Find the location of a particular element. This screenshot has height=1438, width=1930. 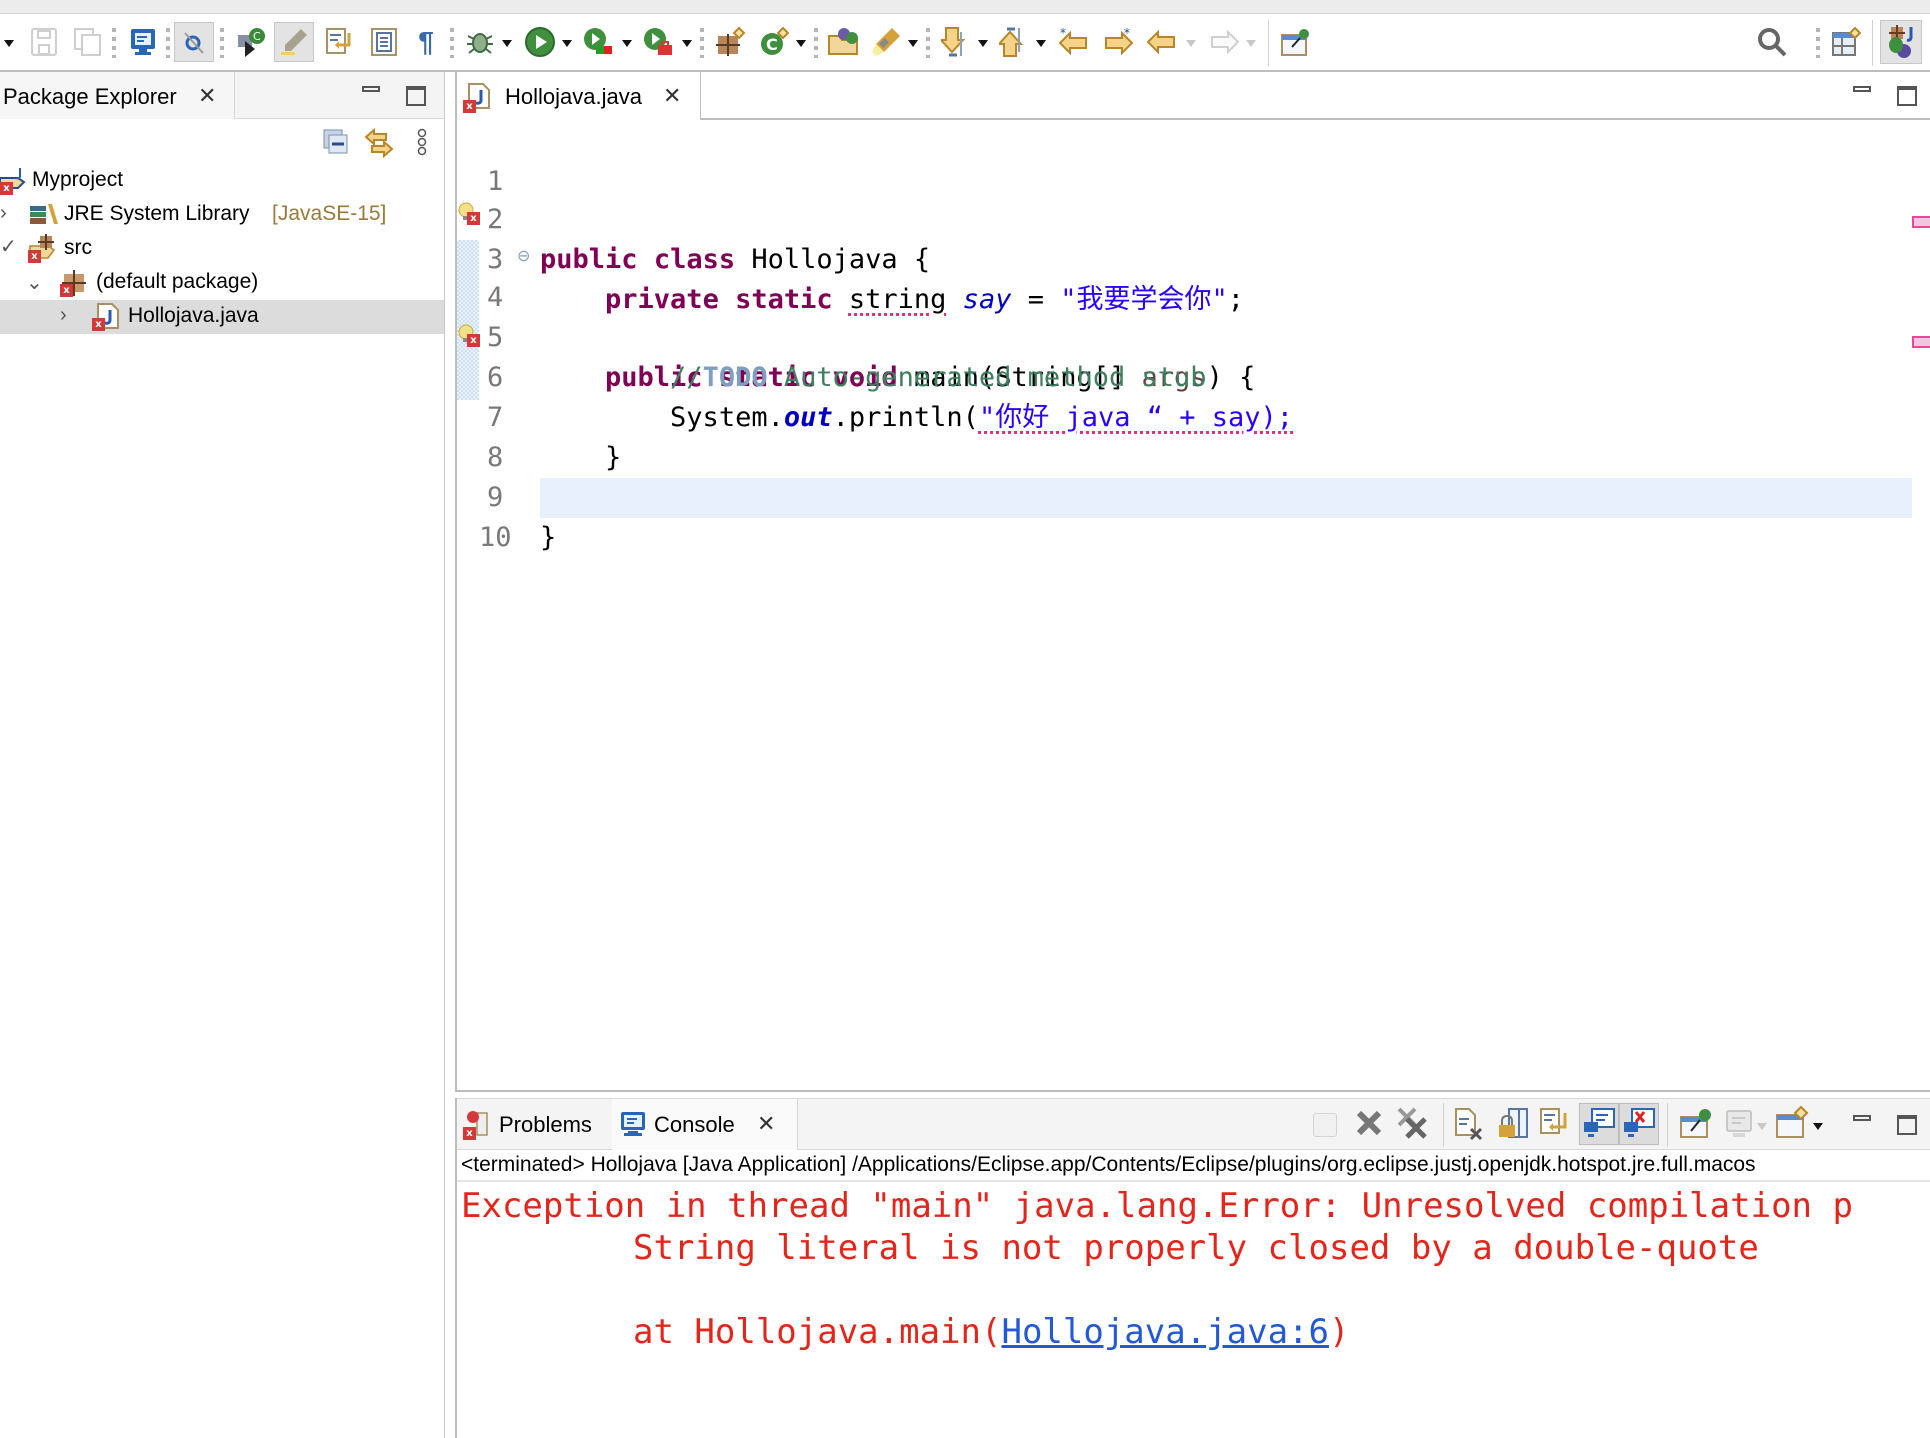

dropdown-arrow-icon is located at coordinates (9, 43).